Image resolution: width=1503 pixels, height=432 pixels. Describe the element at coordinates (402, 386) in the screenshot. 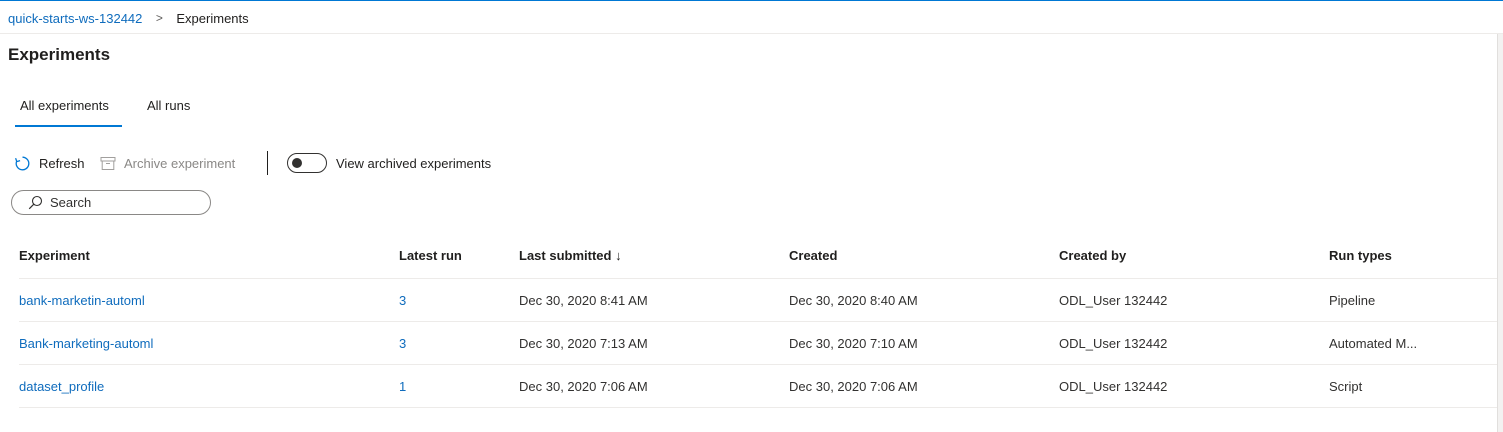

I see `latest-run-link: 1` at that location.